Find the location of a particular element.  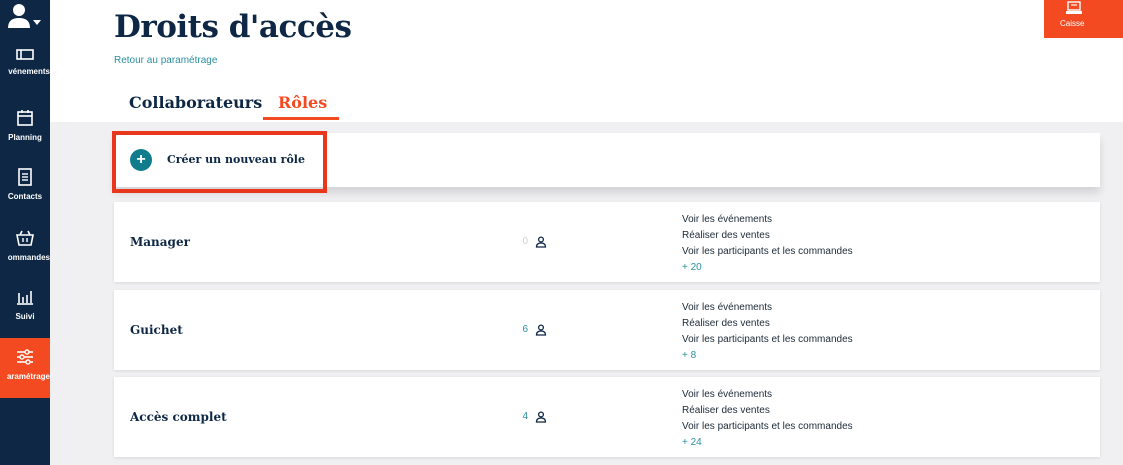

sidebar-item-contacts: Contacts is located at coordinates (25, 196).